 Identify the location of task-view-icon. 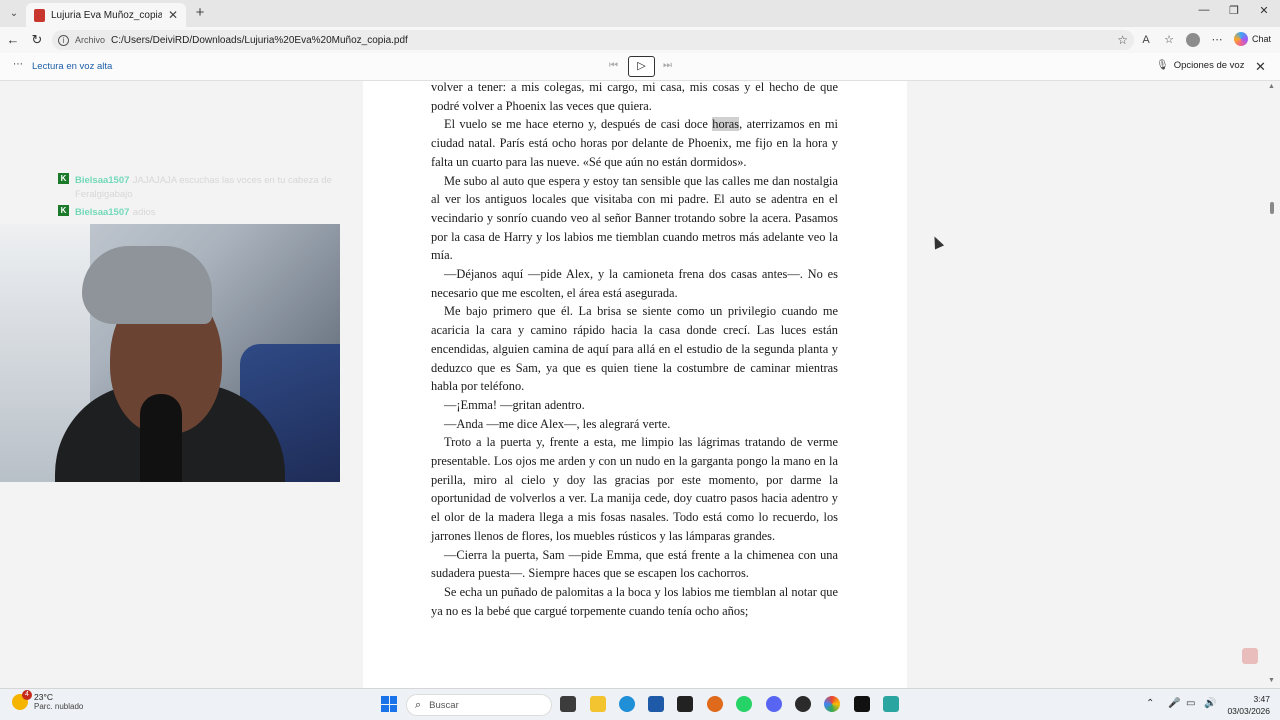
(568, 704).